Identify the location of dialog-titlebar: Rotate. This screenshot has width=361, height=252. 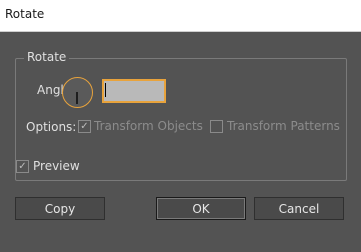
(180, 16).